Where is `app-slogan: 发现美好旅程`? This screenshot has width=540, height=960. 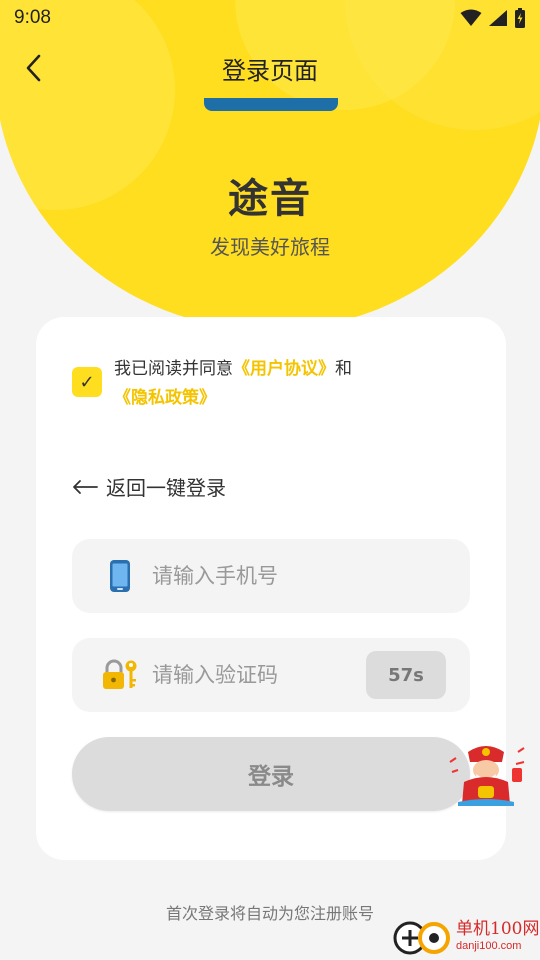 app-slogan: 发现美好旅程 is located at coordinates (270, 247).